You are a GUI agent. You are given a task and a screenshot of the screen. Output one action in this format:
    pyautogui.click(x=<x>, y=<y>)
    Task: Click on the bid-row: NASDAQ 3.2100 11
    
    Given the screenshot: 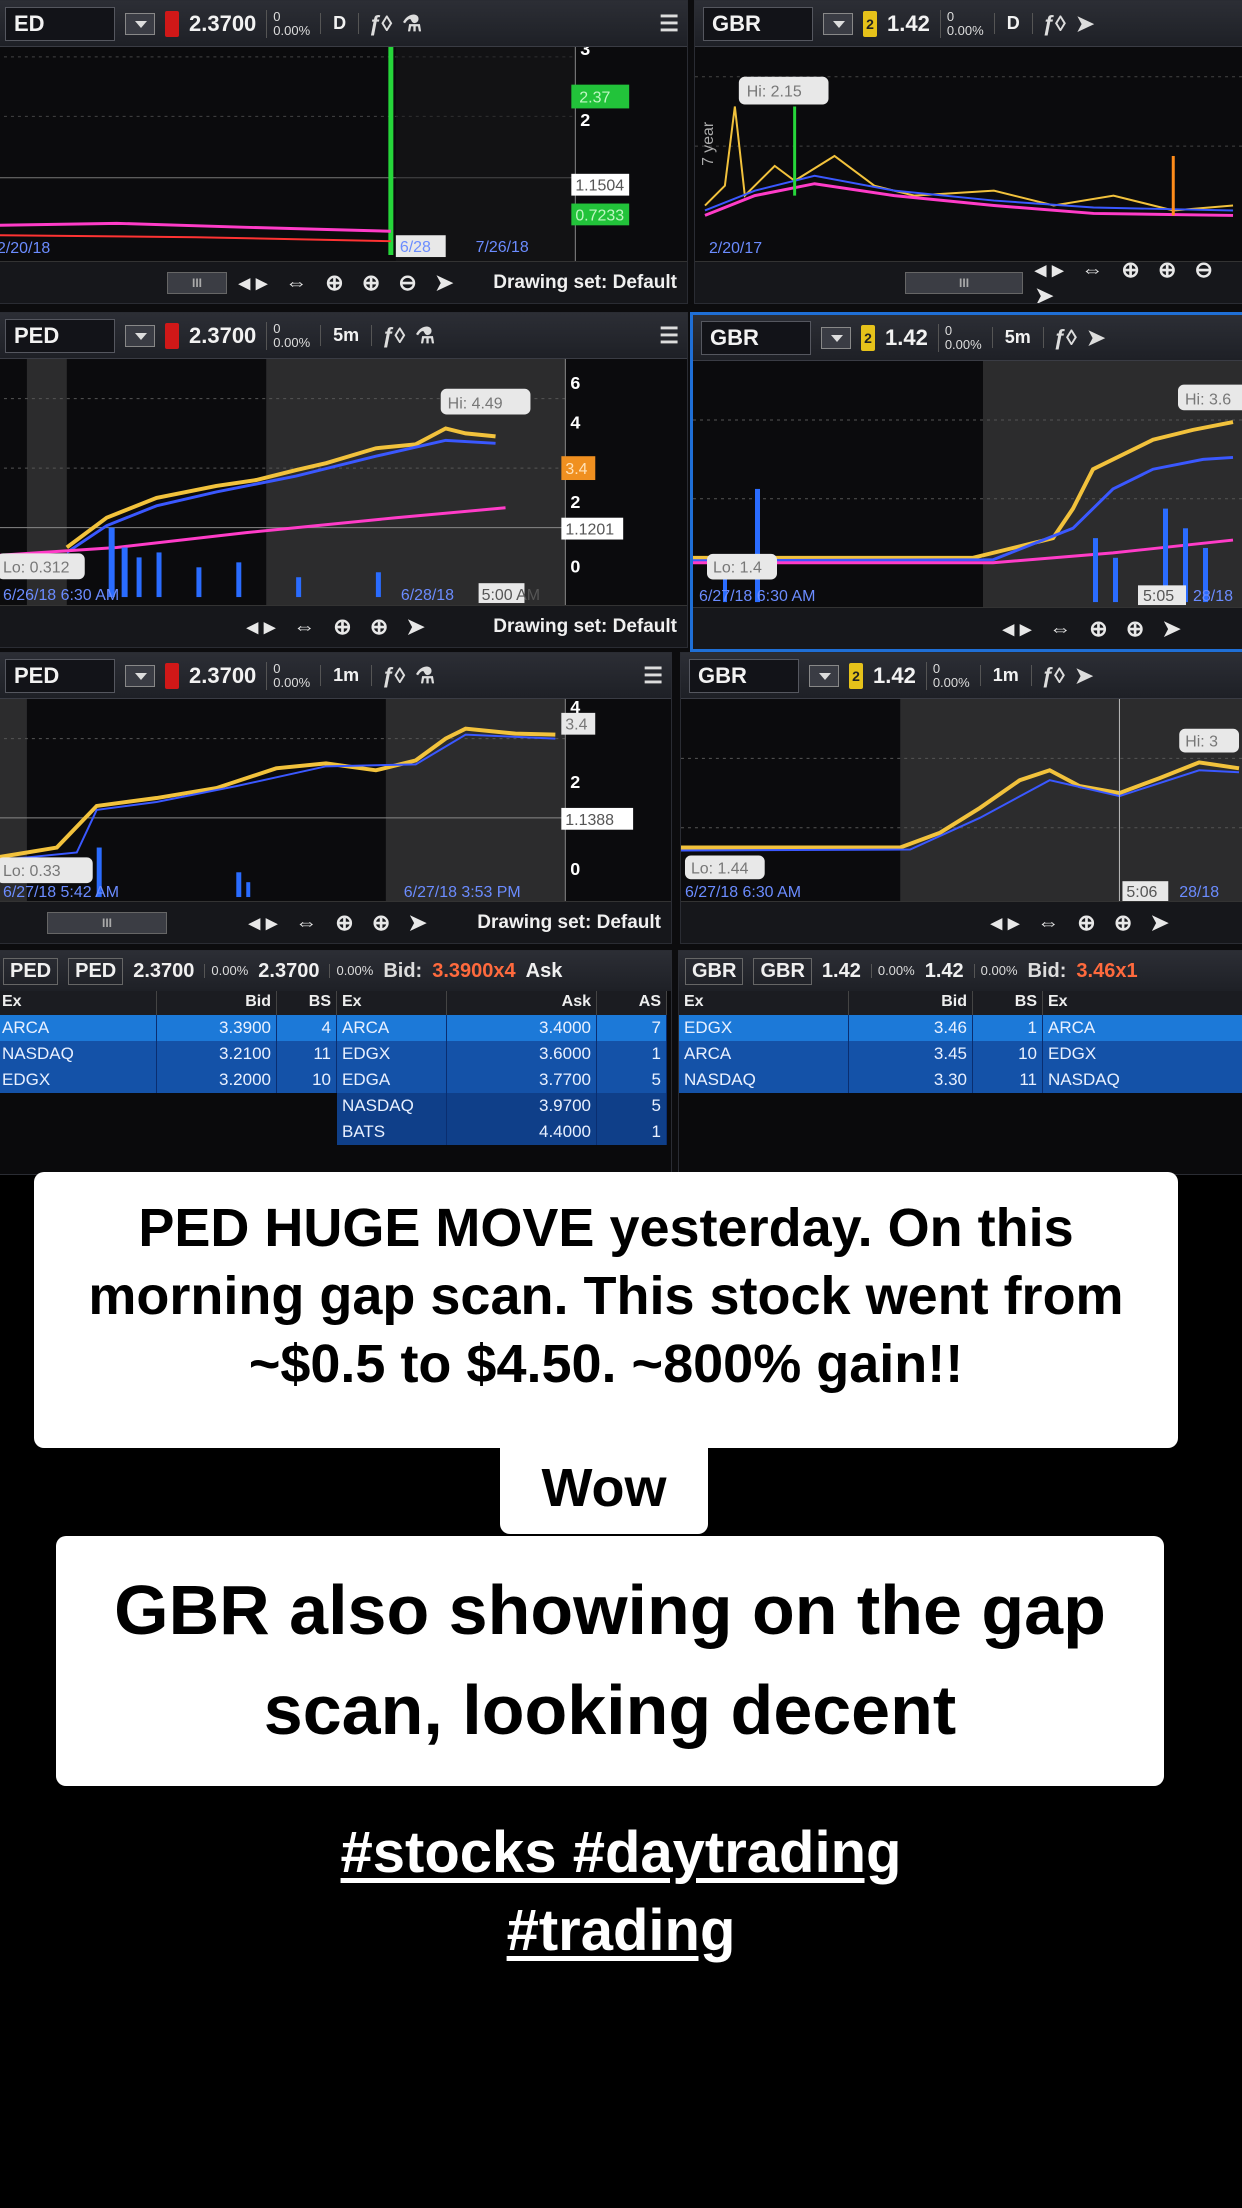 What is the action you would take?
    pyautogui.click(x=168, y=1054)
    